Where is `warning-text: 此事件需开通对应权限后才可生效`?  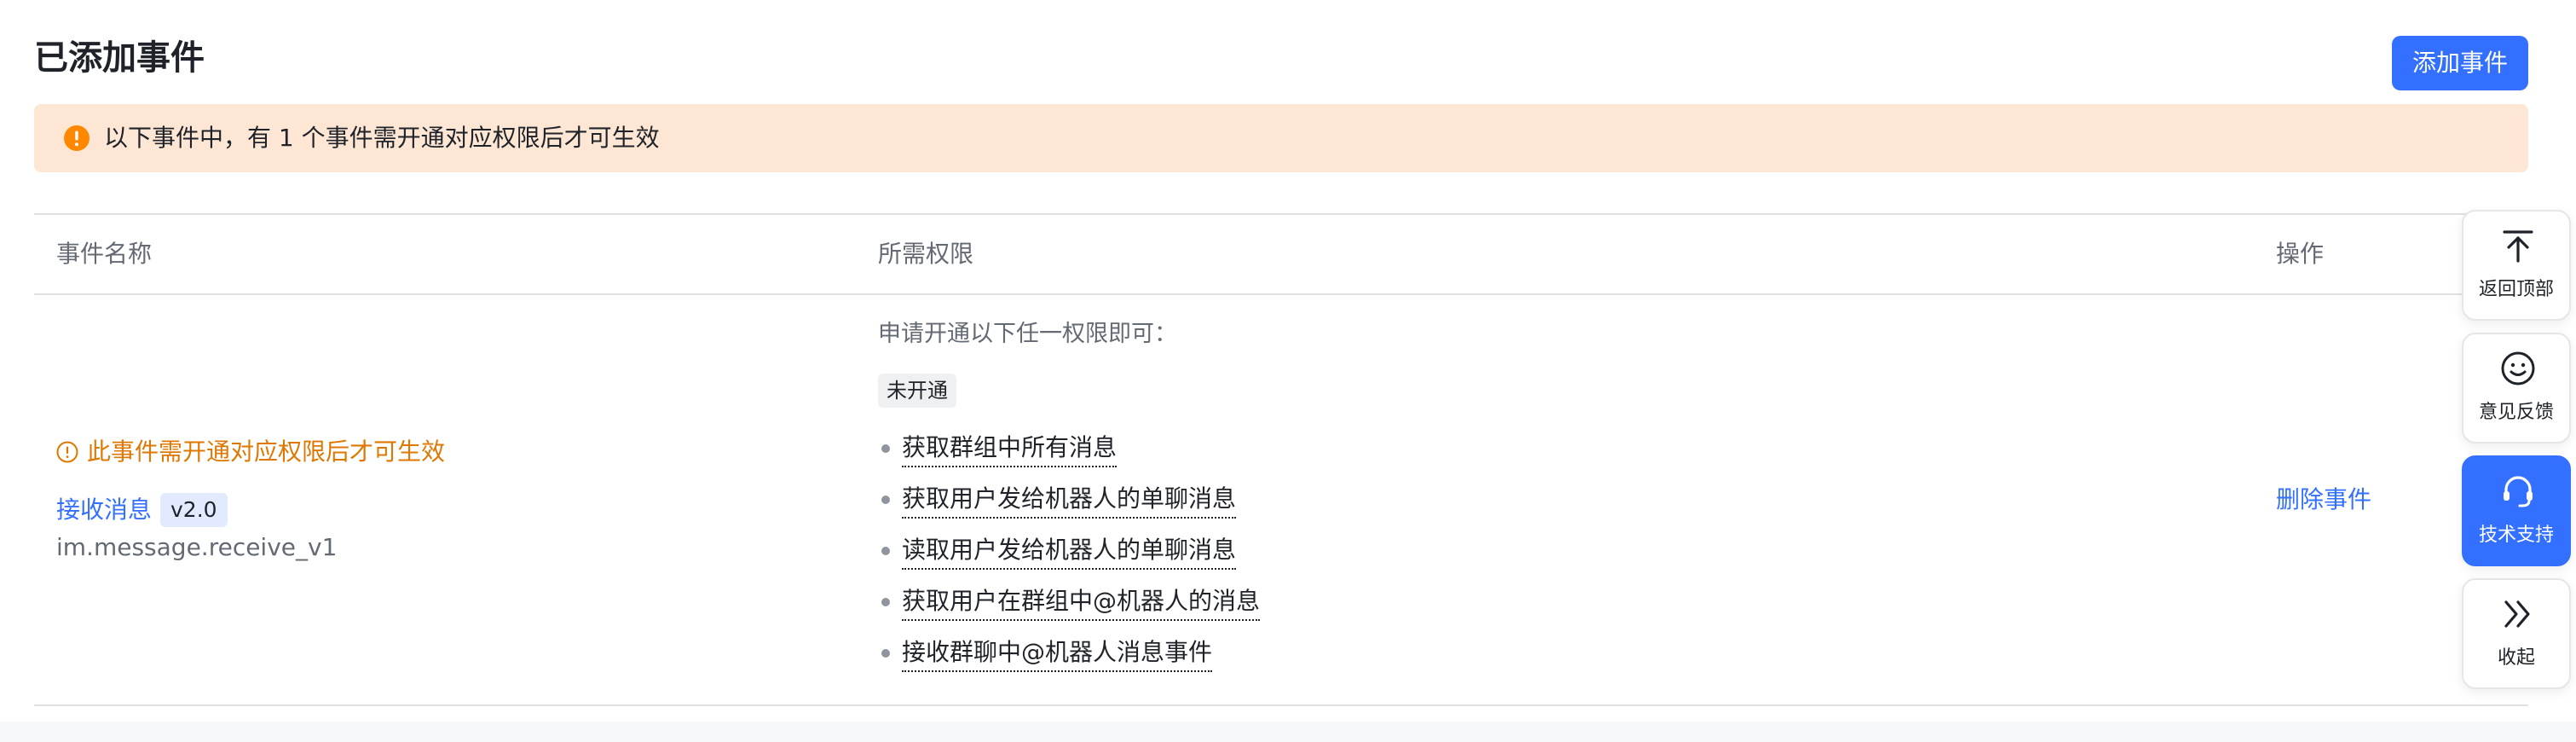
warning-text: 此事件需开通对应权限后才可生效 is located at coordinates (266, 452).